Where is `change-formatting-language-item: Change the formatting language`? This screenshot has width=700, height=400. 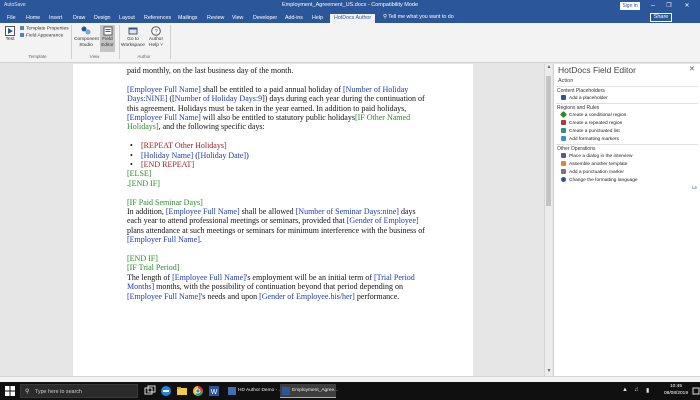 change-formatting-language-item: Change the formatting language is located at coordinates (599, 180).